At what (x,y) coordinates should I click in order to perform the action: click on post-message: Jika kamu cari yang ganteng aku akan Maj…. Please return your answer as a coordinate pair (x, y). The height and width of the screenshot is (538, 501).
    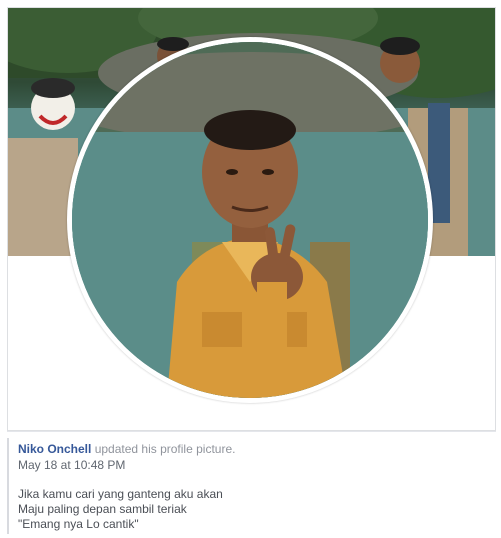
    Looking at the image, I should click on (257, 509).